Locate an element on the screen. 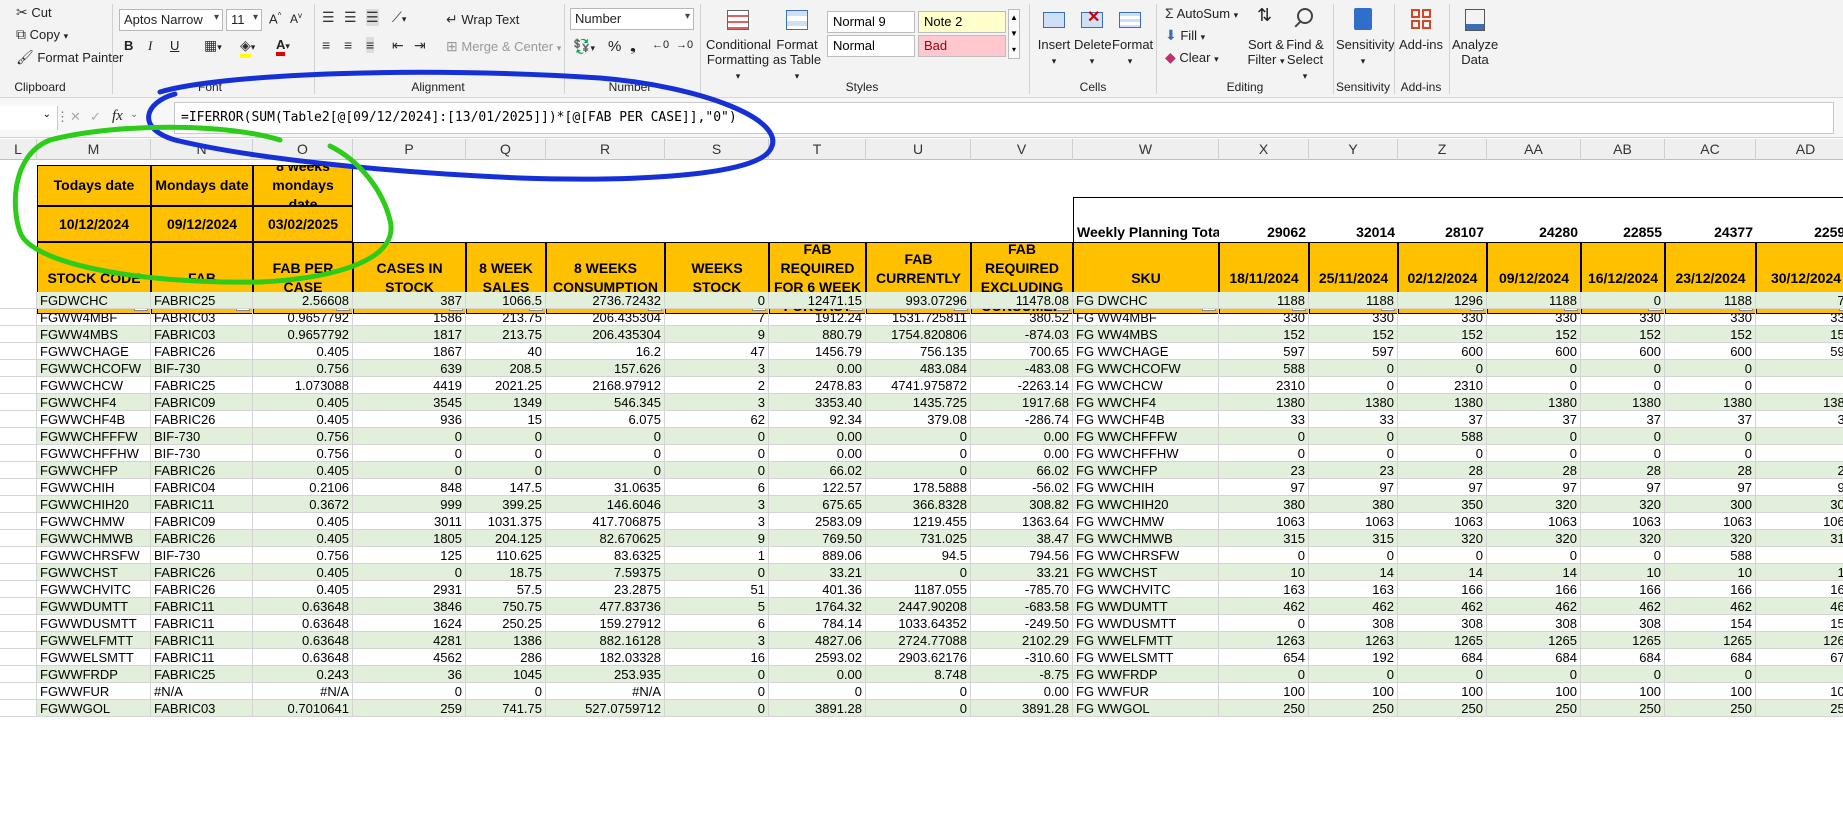 Image resolution: width=1843 pixels, height=821 pixels. style-bad: Bad is located at coordinates (962, 46).